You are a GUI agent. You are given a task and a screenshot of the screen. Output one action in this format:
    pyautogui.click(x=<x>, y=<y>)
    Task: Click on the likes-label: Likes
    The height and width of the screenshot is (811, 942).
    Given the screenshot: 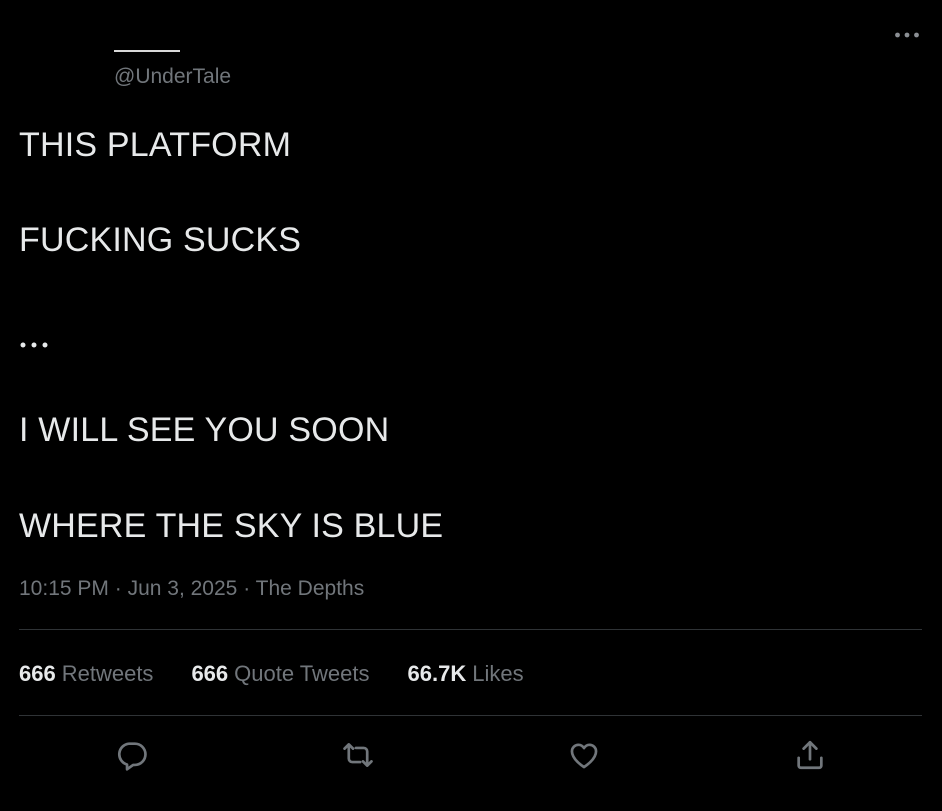 What is the action you would take?
    pyautogui.click(x=498, y=673)
    